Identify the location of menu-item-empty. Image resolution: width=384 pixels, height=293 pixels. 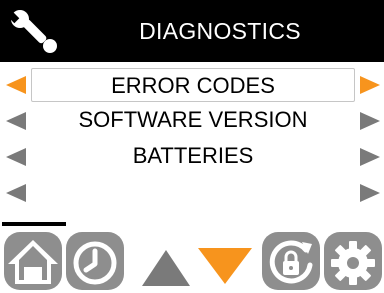
(192, 192).